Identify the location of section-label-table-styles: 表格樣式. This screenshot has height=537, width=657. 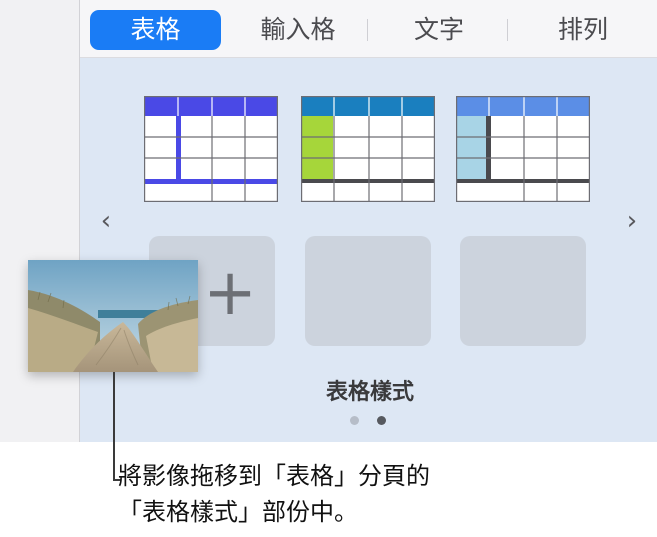
(369, 392).